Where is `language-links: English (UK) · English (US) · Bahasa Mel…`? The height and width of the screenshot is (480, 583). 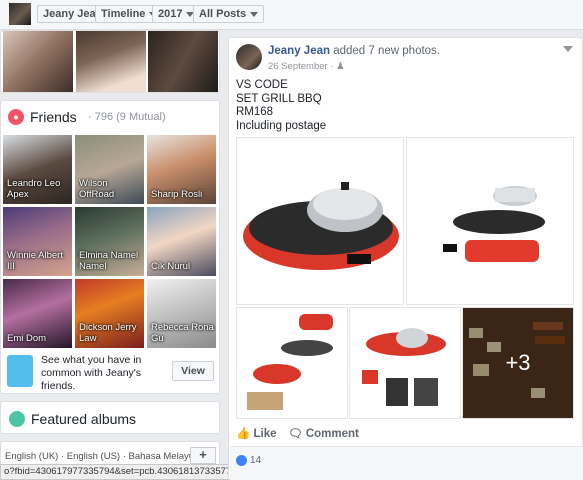 language-links: English (UK) · English (US) · Bahasa Mel… is located at coordinates (102, 456).